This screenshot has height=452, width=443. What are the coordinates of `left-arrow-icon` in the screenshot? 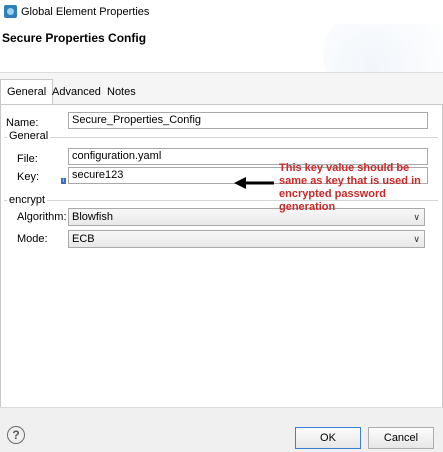 It's located at (254, 183).